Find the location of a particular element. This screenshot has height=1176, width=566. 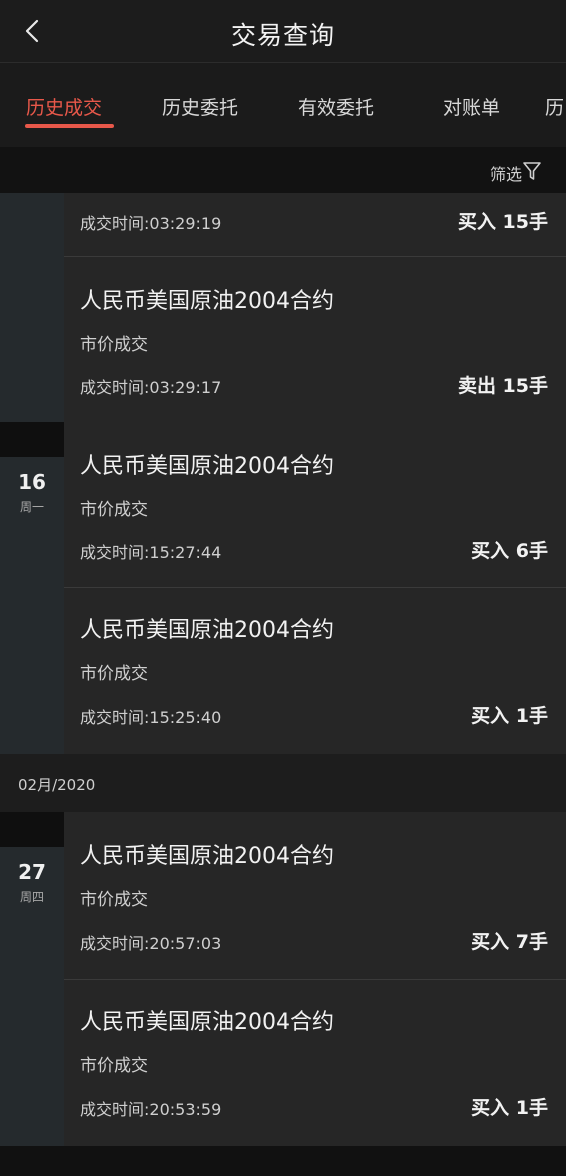

filter-button: 筛选 is located at coordinates (506, 173).